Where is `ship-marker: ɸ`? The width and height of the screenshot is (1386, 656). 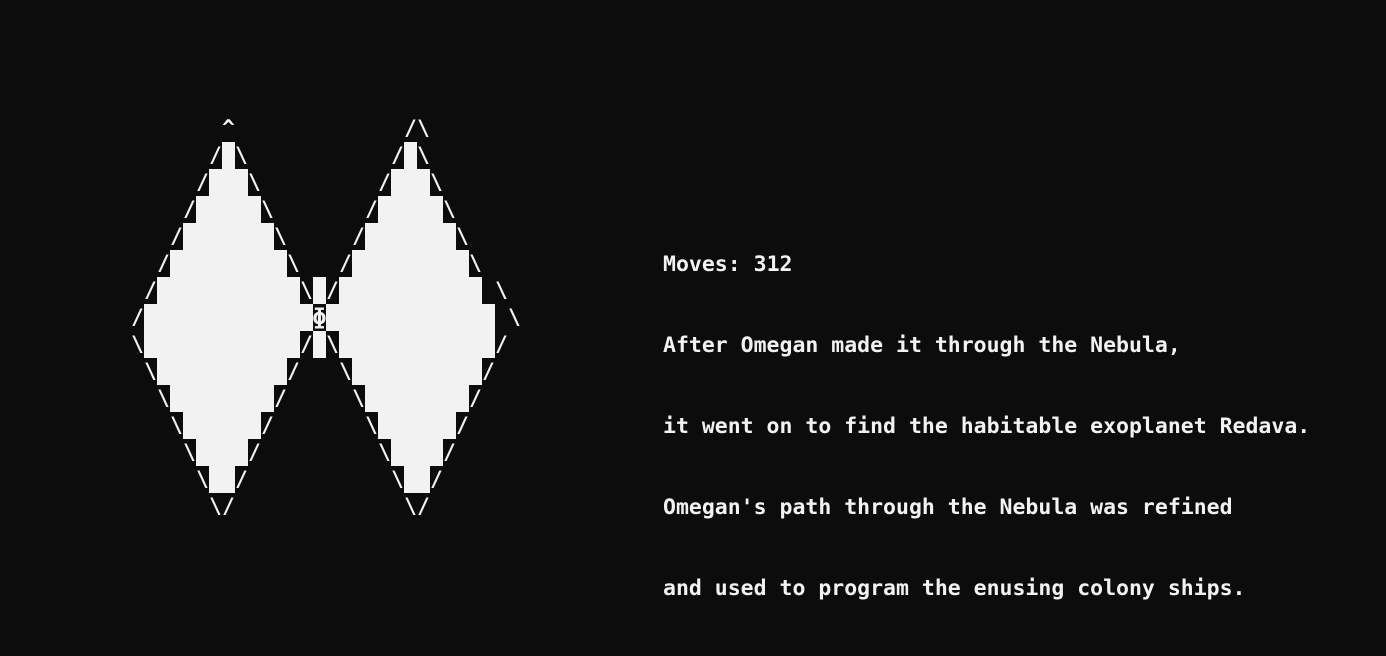 ship-marker: ɸ is located at coordinates (319, 317).